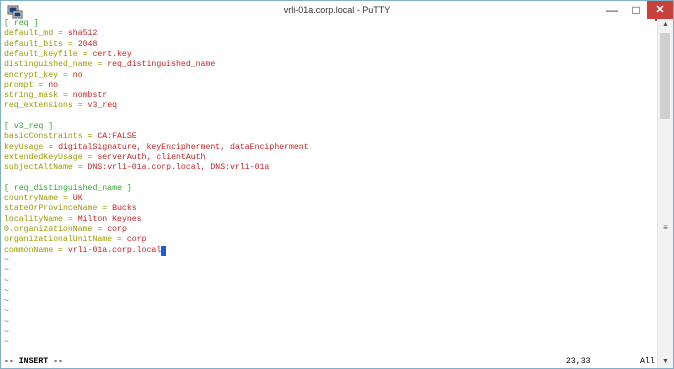 Image resolution: width=674 pixels, height=369 pixels. Describe the element at coordinates (77, 199) in the screenshot. I see `config-value: UK` at that location.